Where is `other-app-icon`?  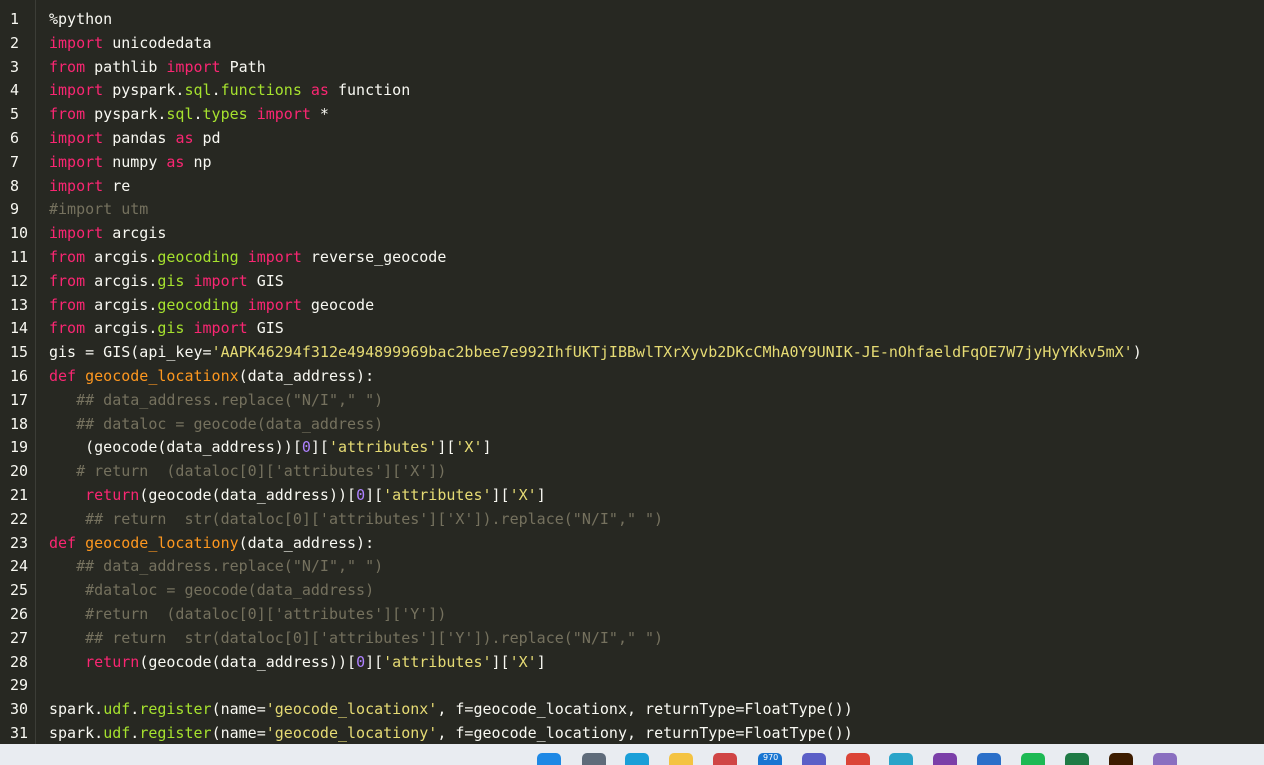
other-app-icon is located at coordinates (1165, 759).